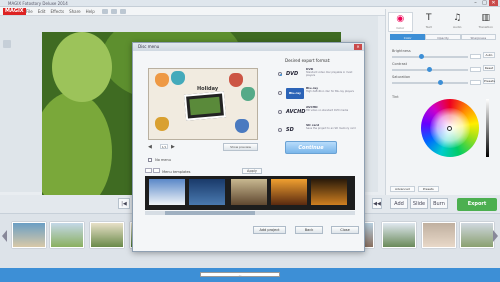  I want to click on color-wheel, so click(450, 128).